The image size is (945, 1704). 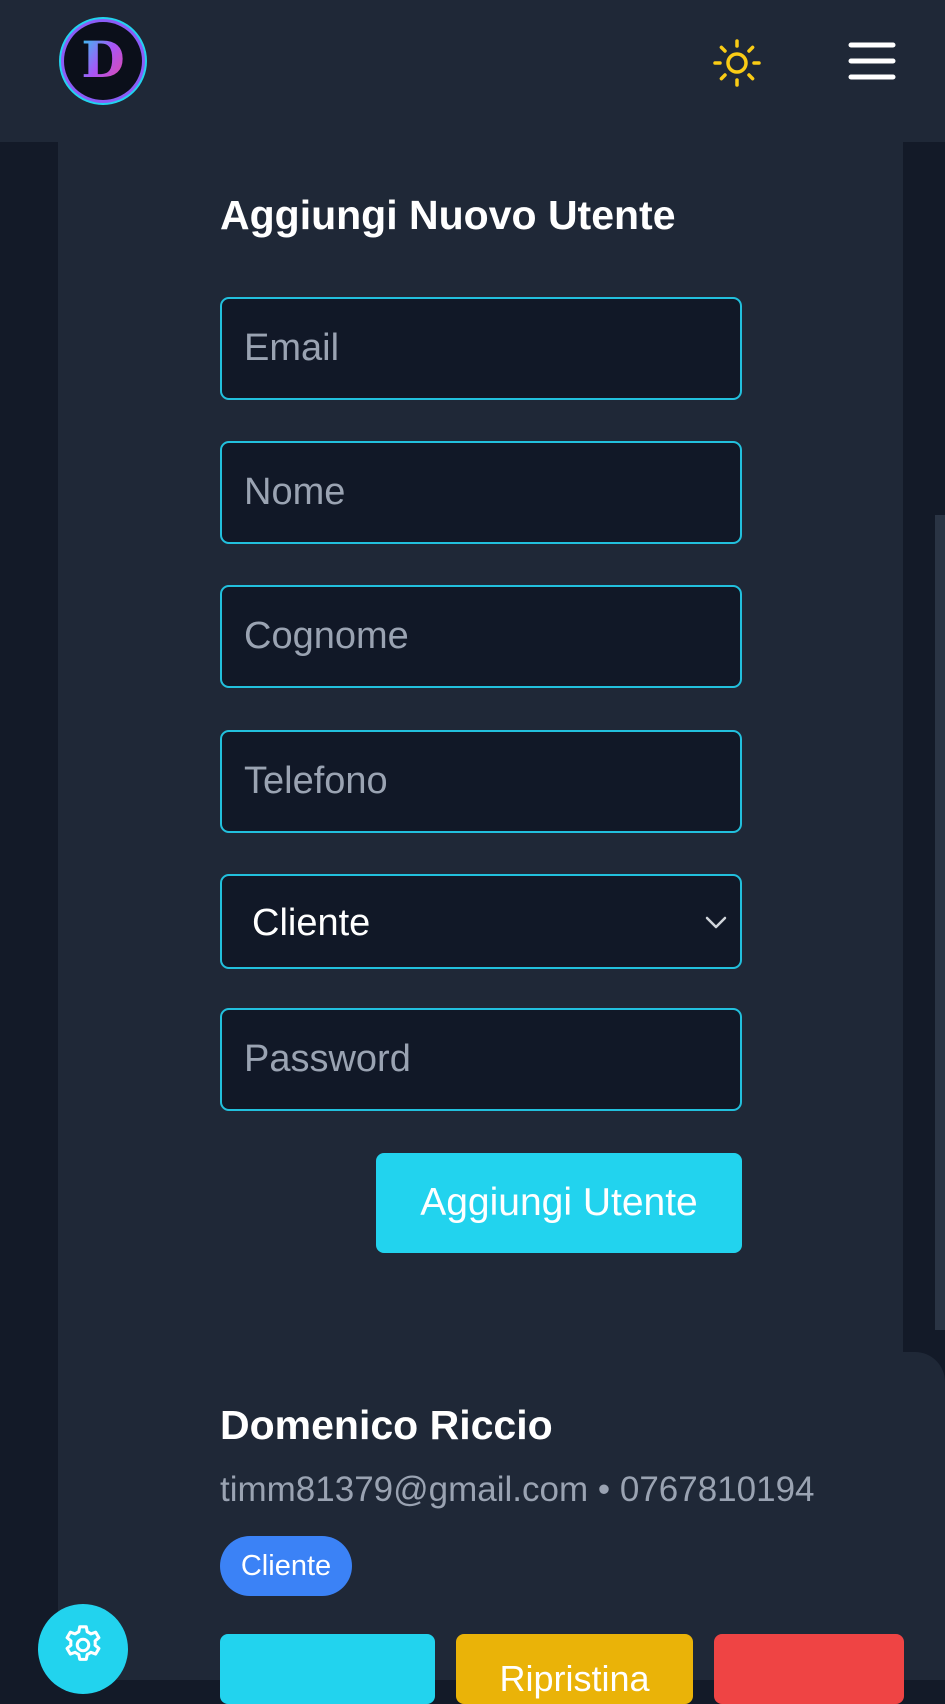 What do you see at coordinates (481, 781) in the screenshot?
I see `phone-field` at bounding box center [481, 781].